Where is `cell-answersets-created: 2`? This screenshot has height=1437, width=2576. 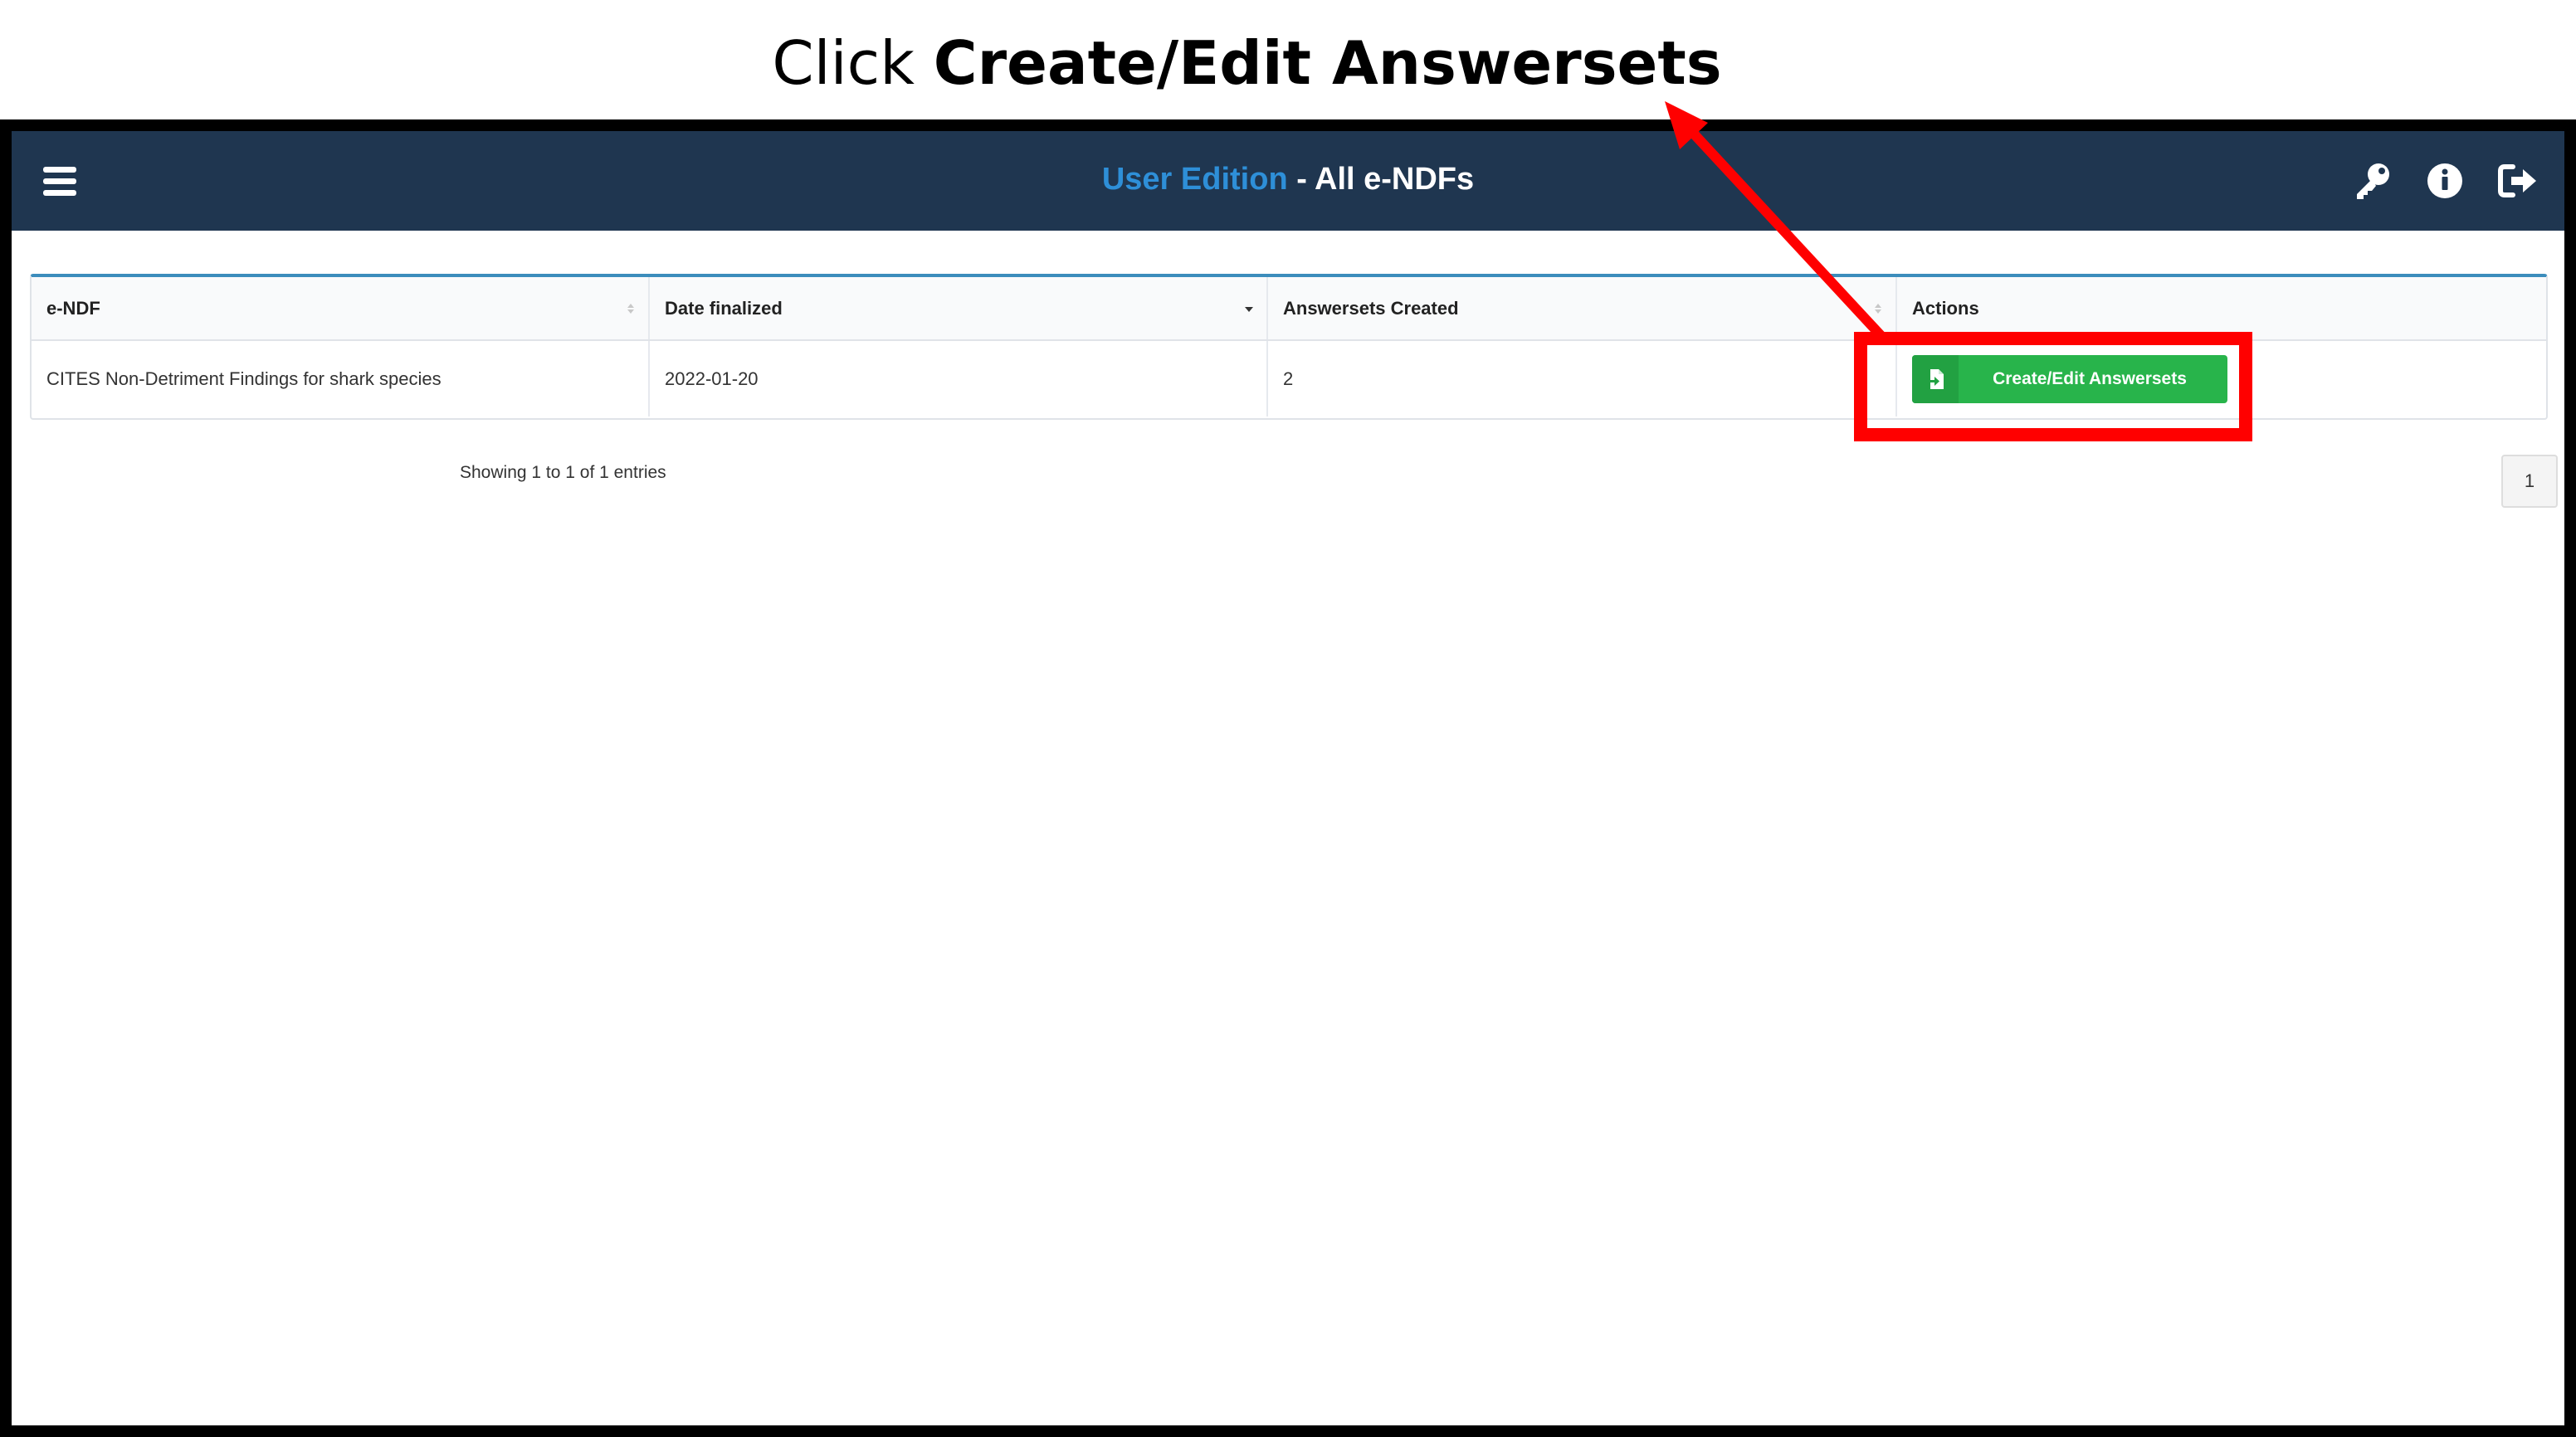 cell-answersets-created: 2 is located at coordinates (1582, 378).